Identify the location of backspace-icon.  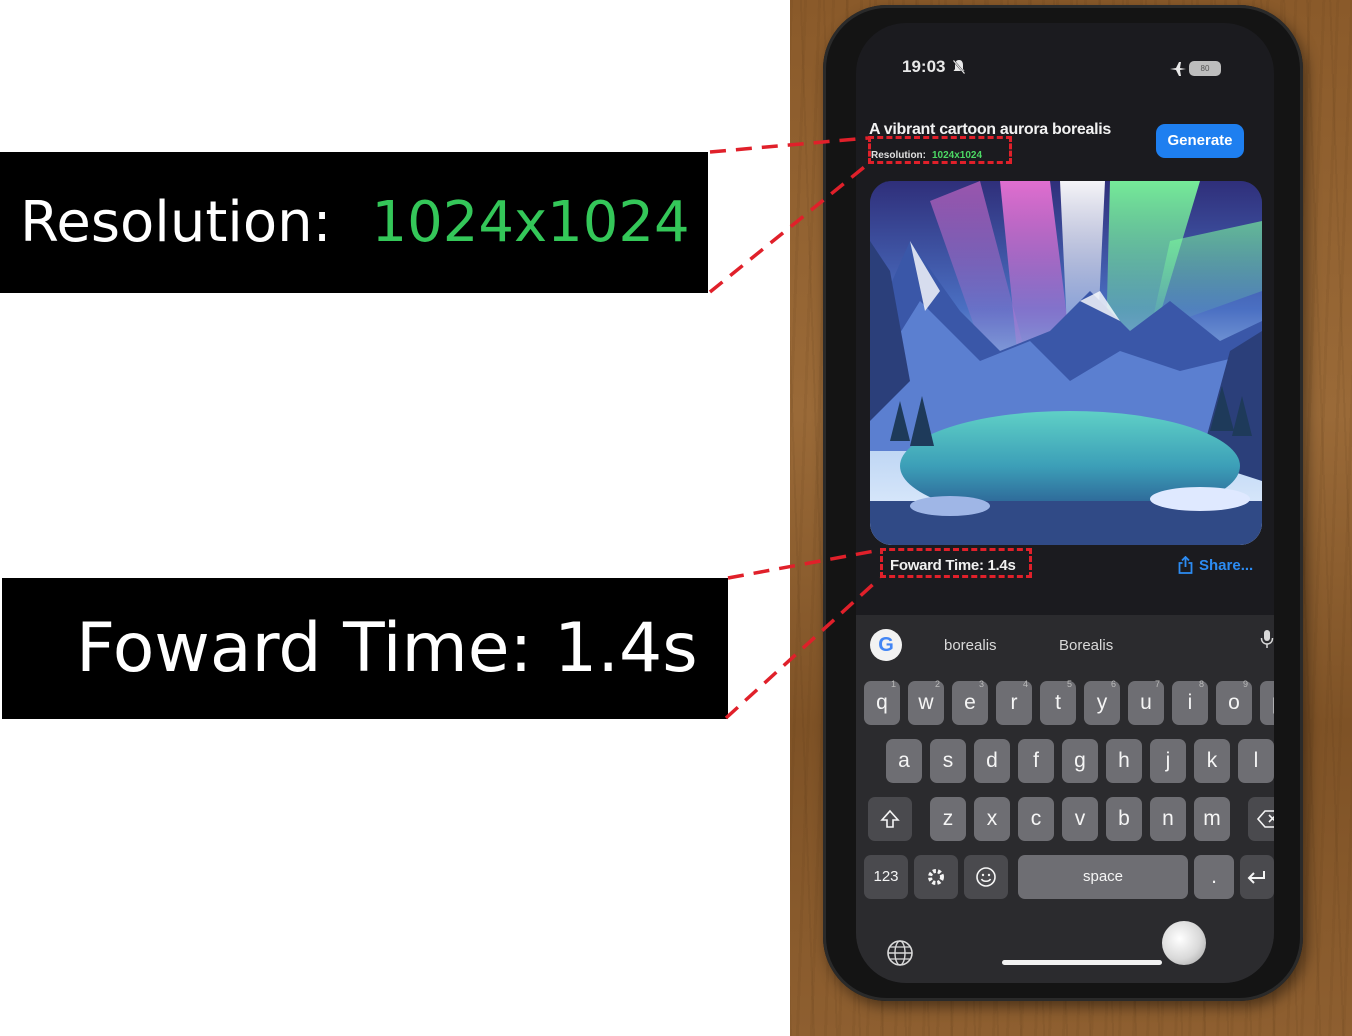
(1265, 819).